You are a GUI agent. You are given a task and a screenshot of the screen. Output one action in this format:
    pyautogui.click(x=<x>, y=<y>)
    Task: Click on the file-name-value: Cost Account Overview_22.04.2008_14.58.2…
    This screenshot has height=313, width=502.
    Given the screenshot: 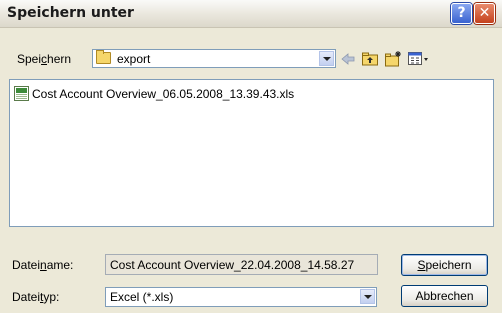 What is the action you would take?
    pyautogui.click(x=232, y=265)
    